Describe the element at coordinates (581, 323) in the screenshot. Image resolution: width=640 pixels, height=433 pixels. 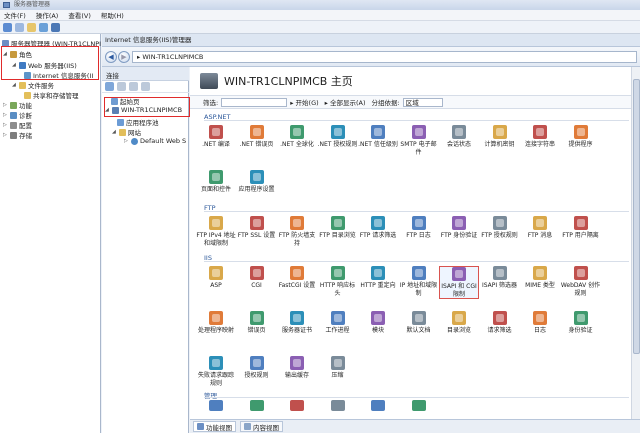
I see `iis-feature-item: 身份验证` at that location.